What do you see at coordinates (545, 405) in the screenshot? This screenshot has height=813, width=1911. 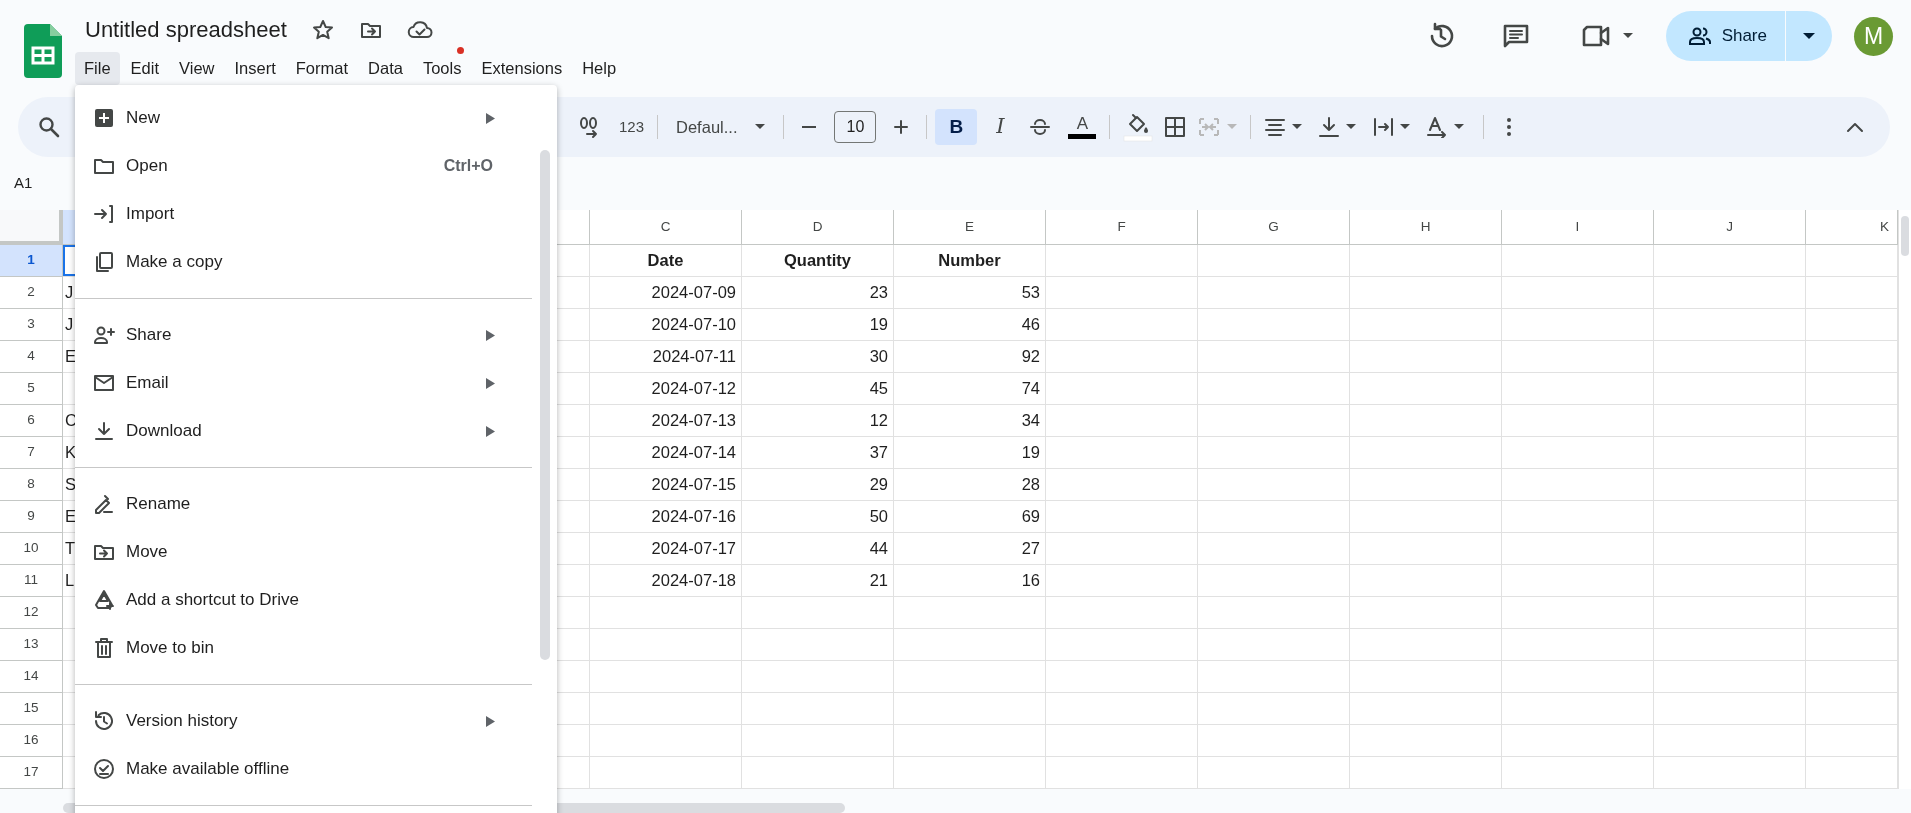 I see `scrollbar-thumb` at bounding box center [545, 405].